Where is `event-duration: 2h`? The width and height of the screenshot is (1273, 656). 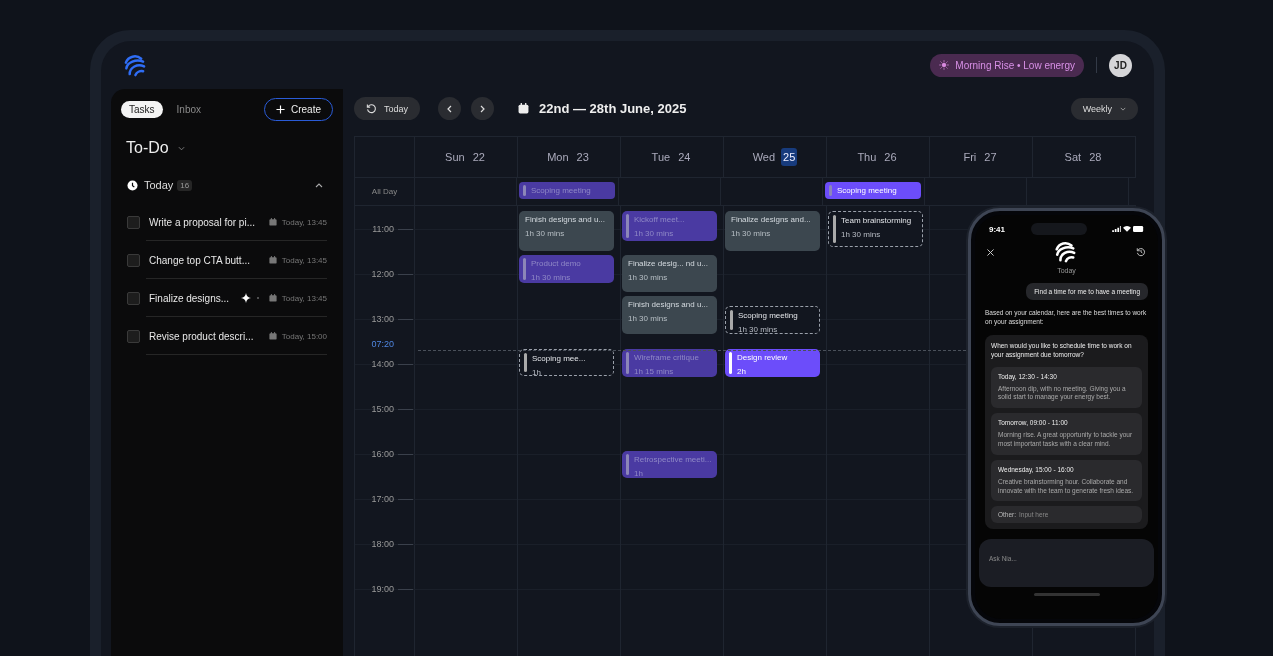 event-duration: 2h is located at coordinates (742, 371).